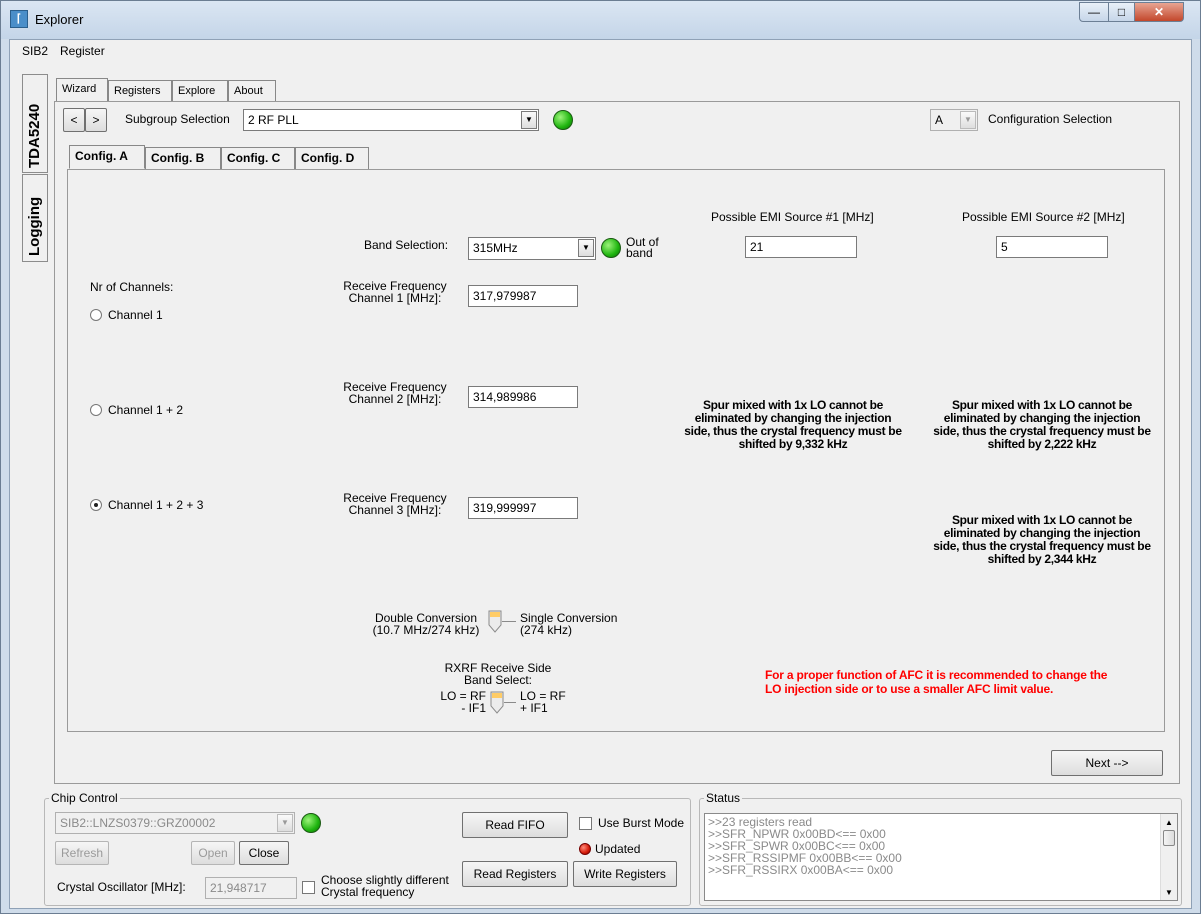 The image size is (1201, 914). Describe the element at coordinates (74, 120) in the screenshot. I see `prev-subgroup-button: <` at that location.